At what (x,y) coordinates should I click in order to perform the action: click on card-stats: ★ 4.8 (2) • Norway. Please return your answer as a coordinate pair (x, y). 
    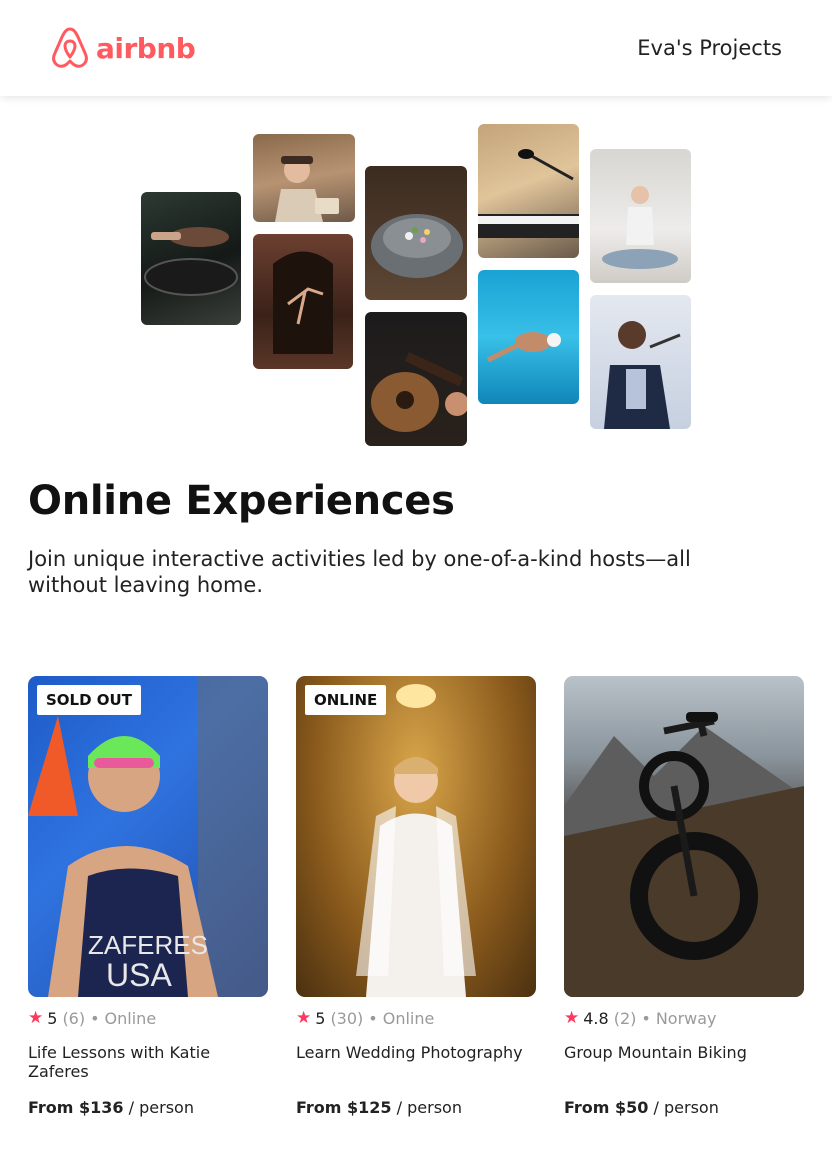
    Looking at the image, I should click on (684, 1018).